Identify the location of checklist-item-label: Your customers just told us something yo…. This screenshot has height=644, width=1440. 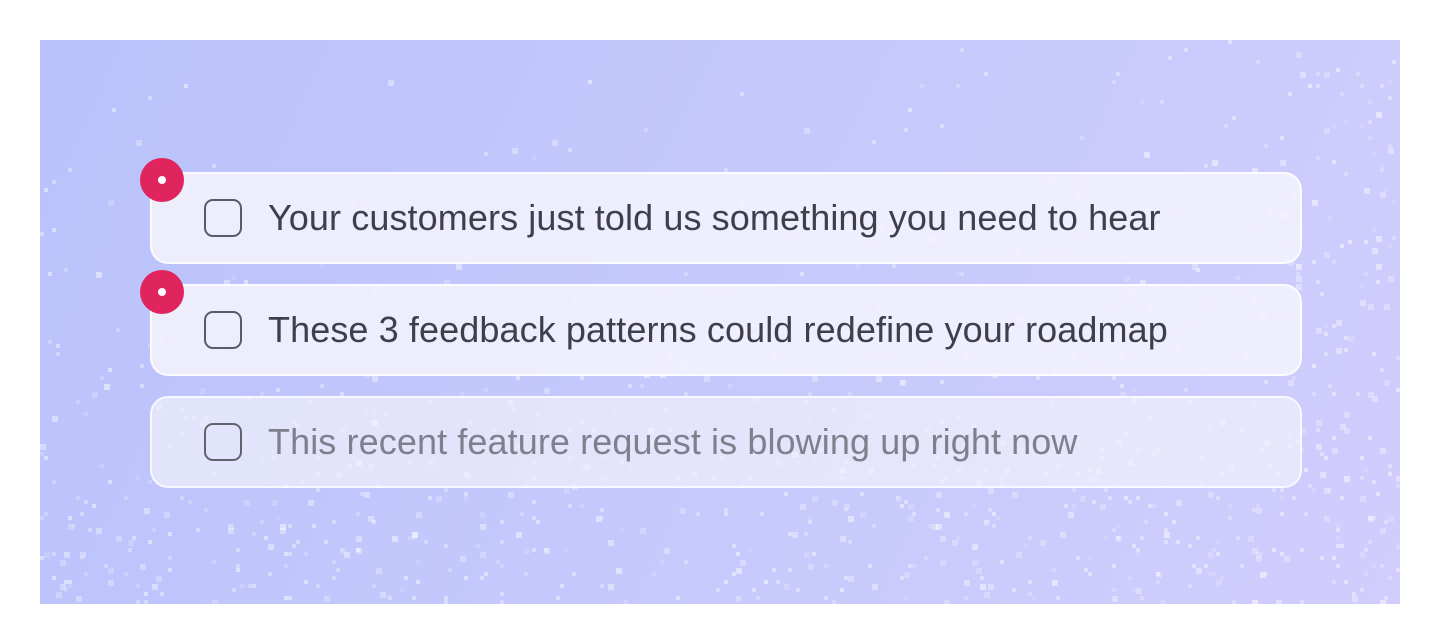
(714, 217).